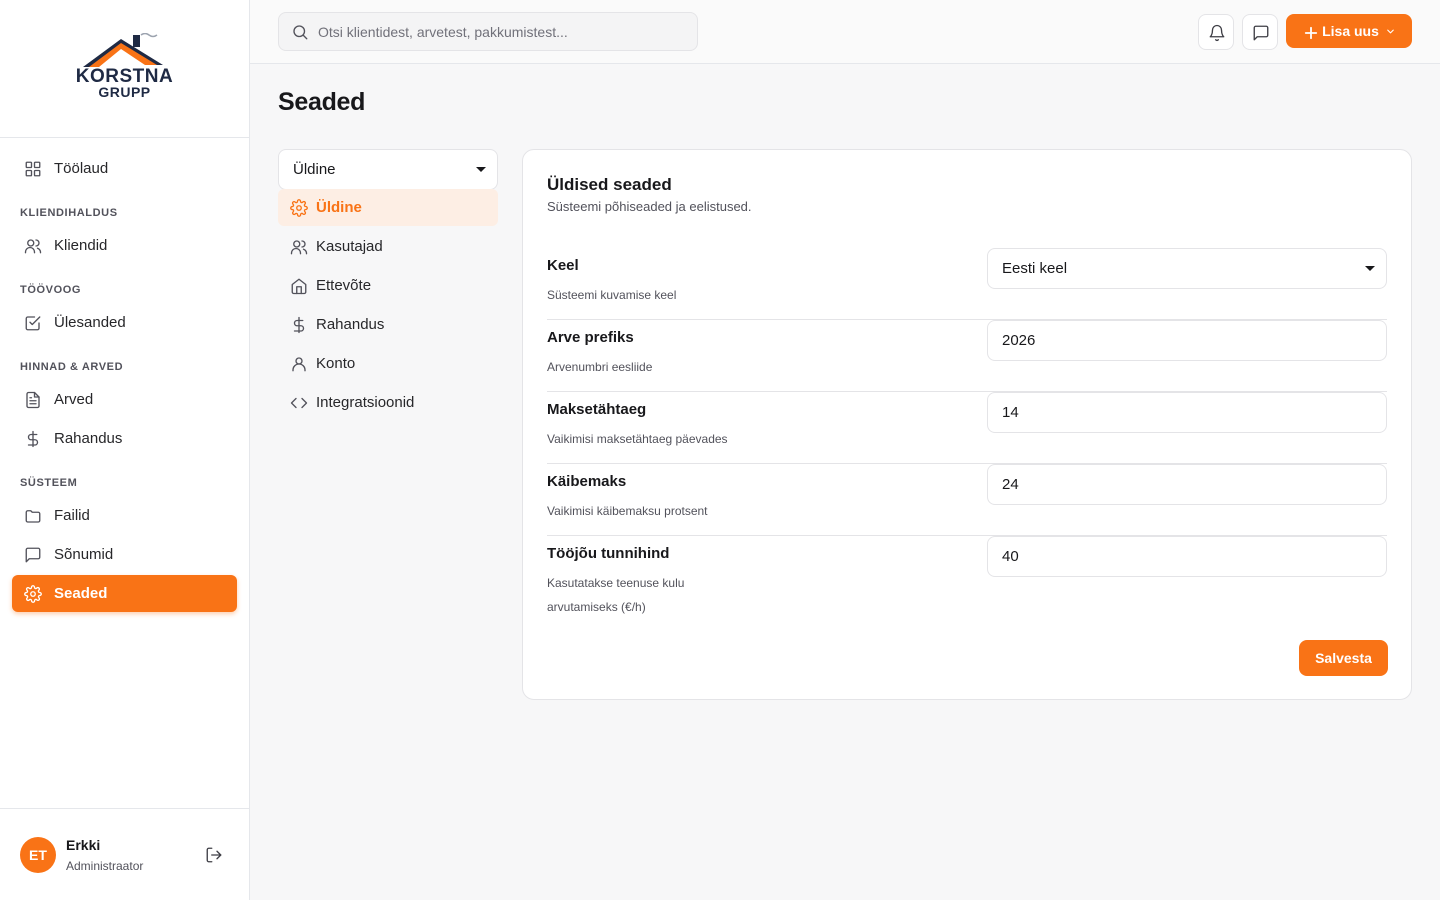  What do you see at coordinates (81, 168) in the screenshot?
I see `sidebar-item-label: Töölaud` at bounding box center [81, 168].